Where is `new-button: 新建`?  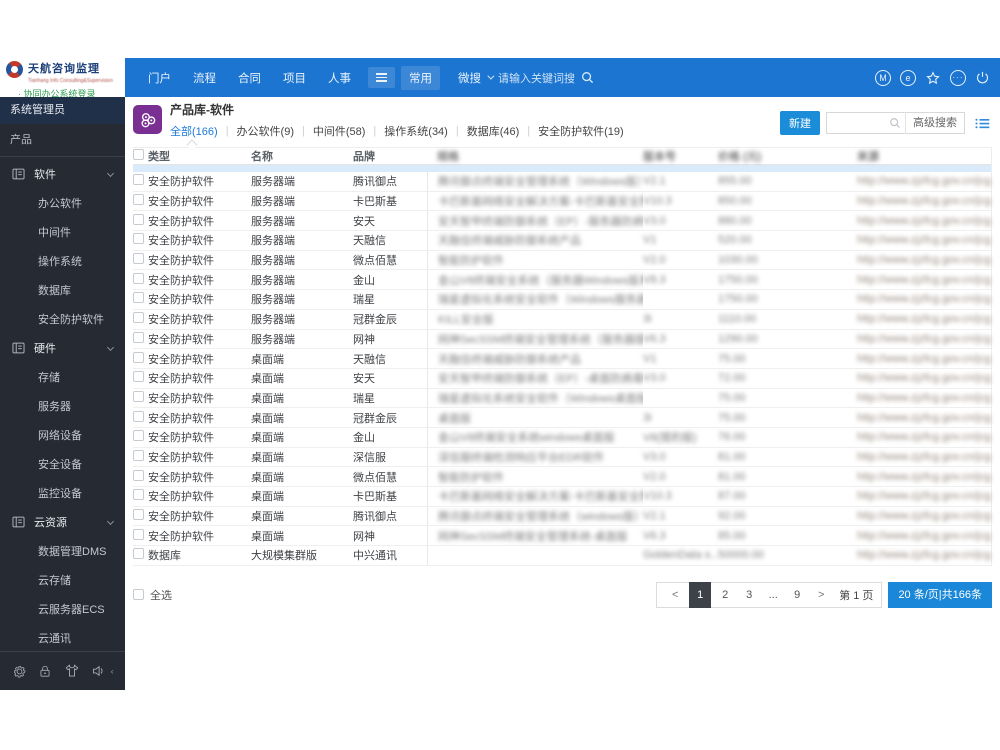 new-button: 新建 is located at coordinates (800, 123).